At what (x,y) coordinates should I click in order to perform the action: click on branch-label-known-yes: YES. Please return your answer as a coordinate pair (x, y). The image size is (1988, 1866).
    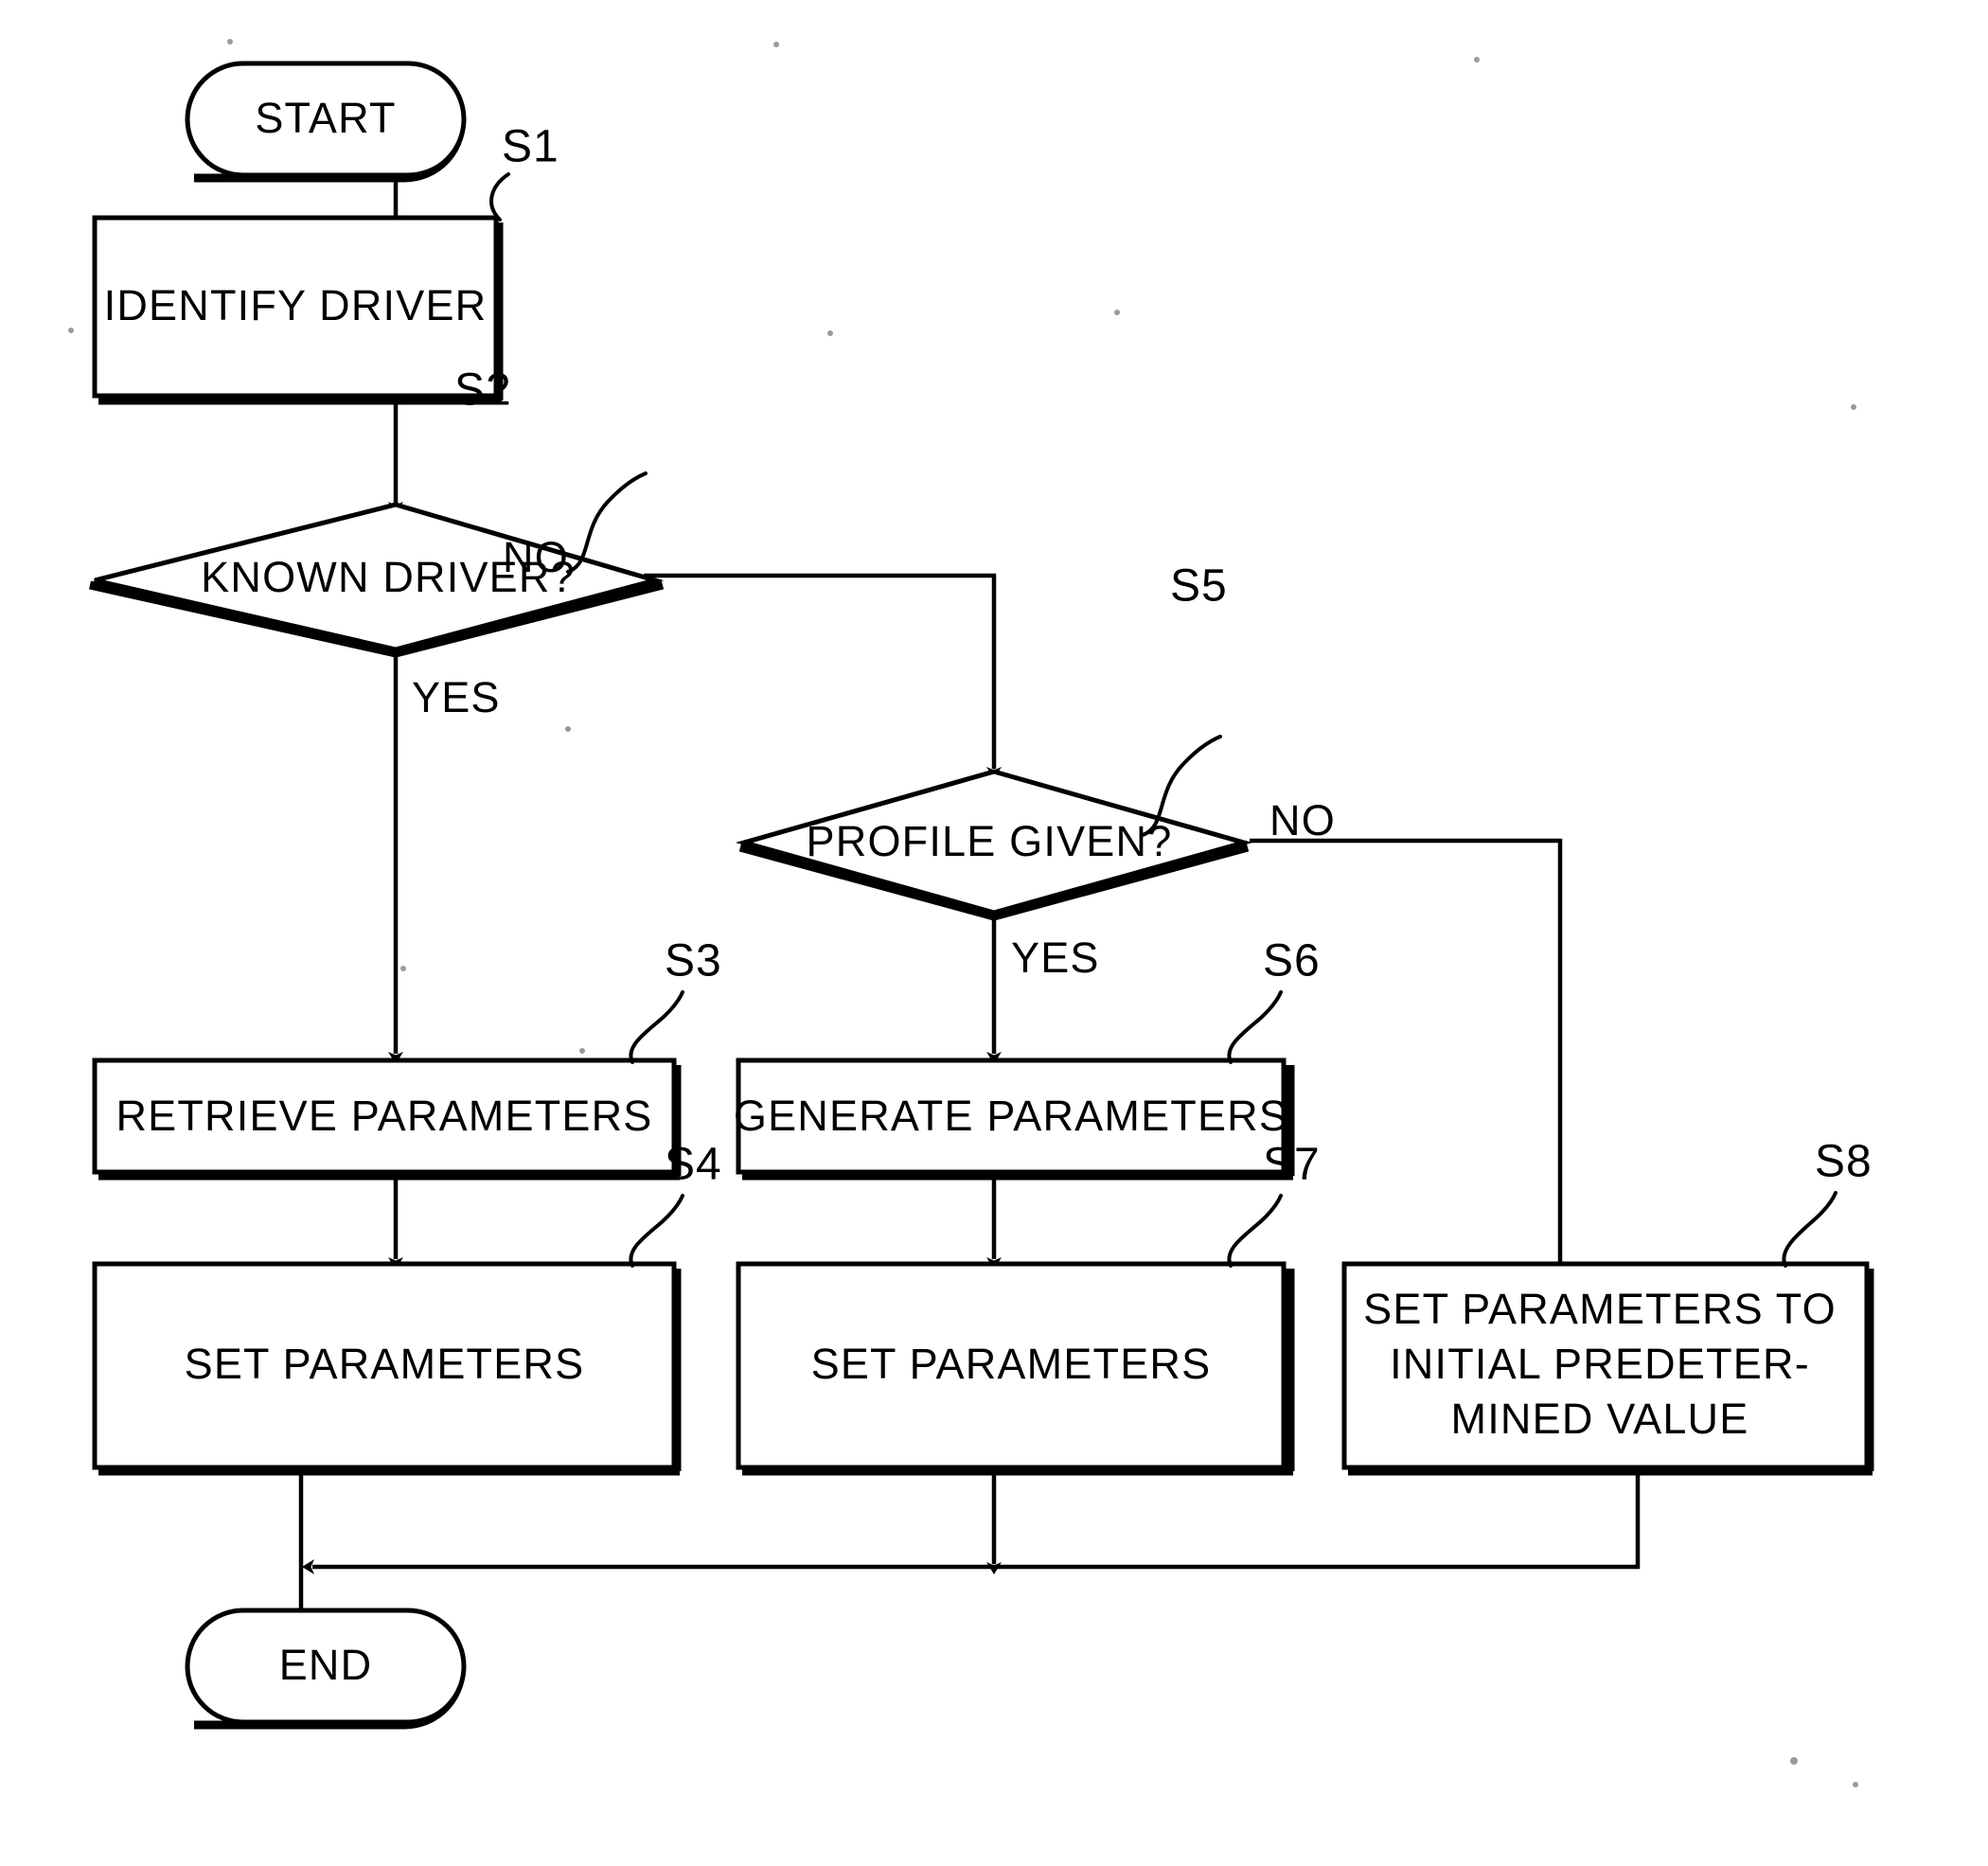
    Looking at the image, I should click on (456, 697).